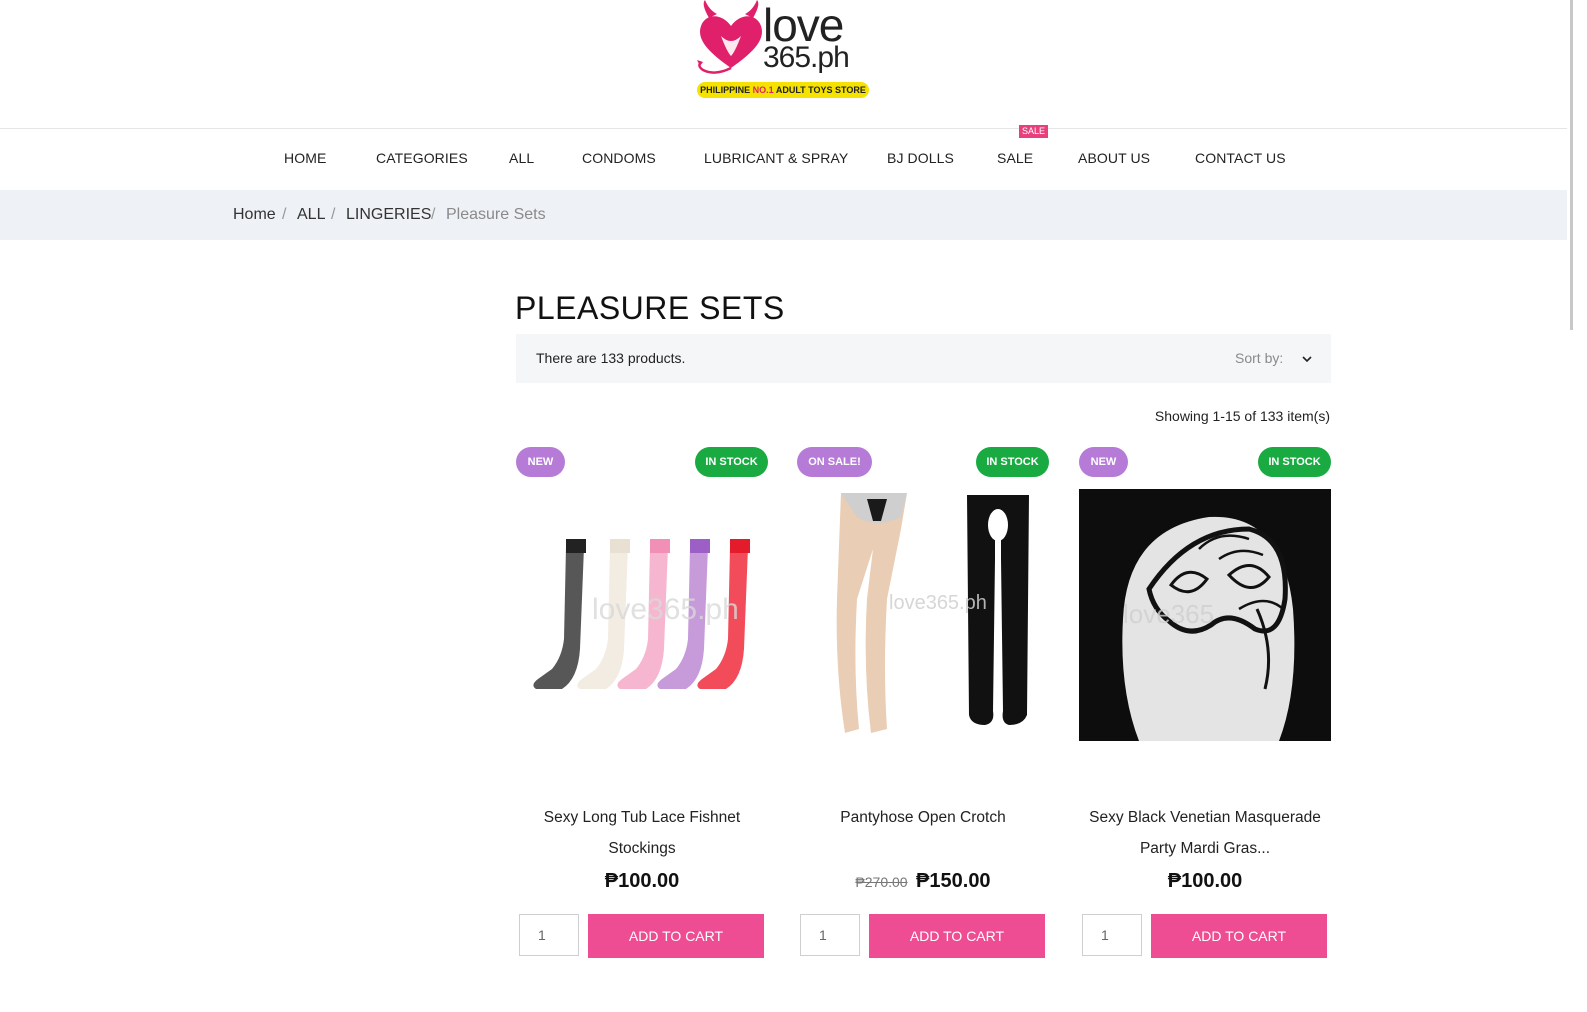 The image size is (1587, 1012). I want to click on nav-categories: CATEGORIES, so click(422, 158).